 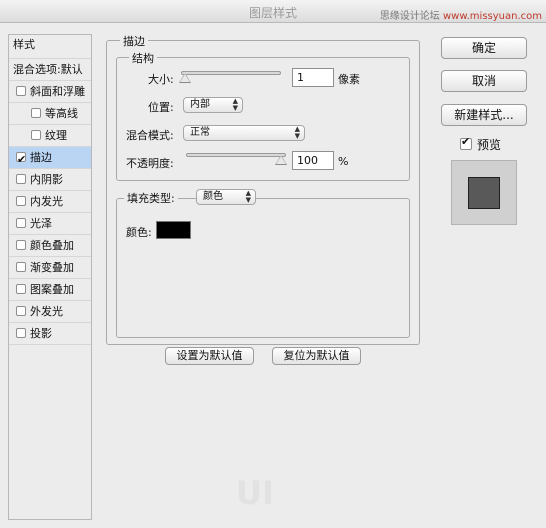 I want to click on contour-label: 等高线, so click(x=61, y=113).